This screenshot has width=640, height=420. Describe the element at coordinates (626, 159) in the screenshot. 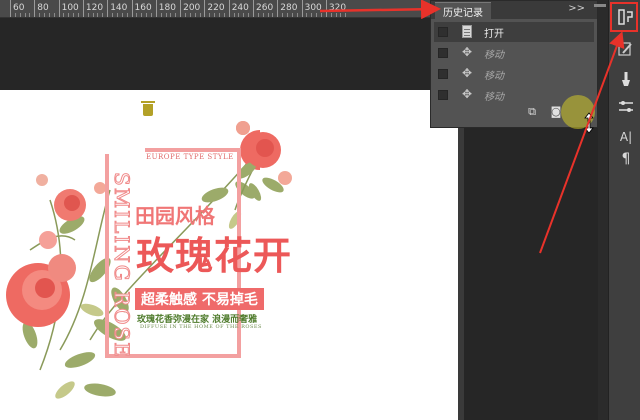

I see `paragraph-icon: ¶` at that location.